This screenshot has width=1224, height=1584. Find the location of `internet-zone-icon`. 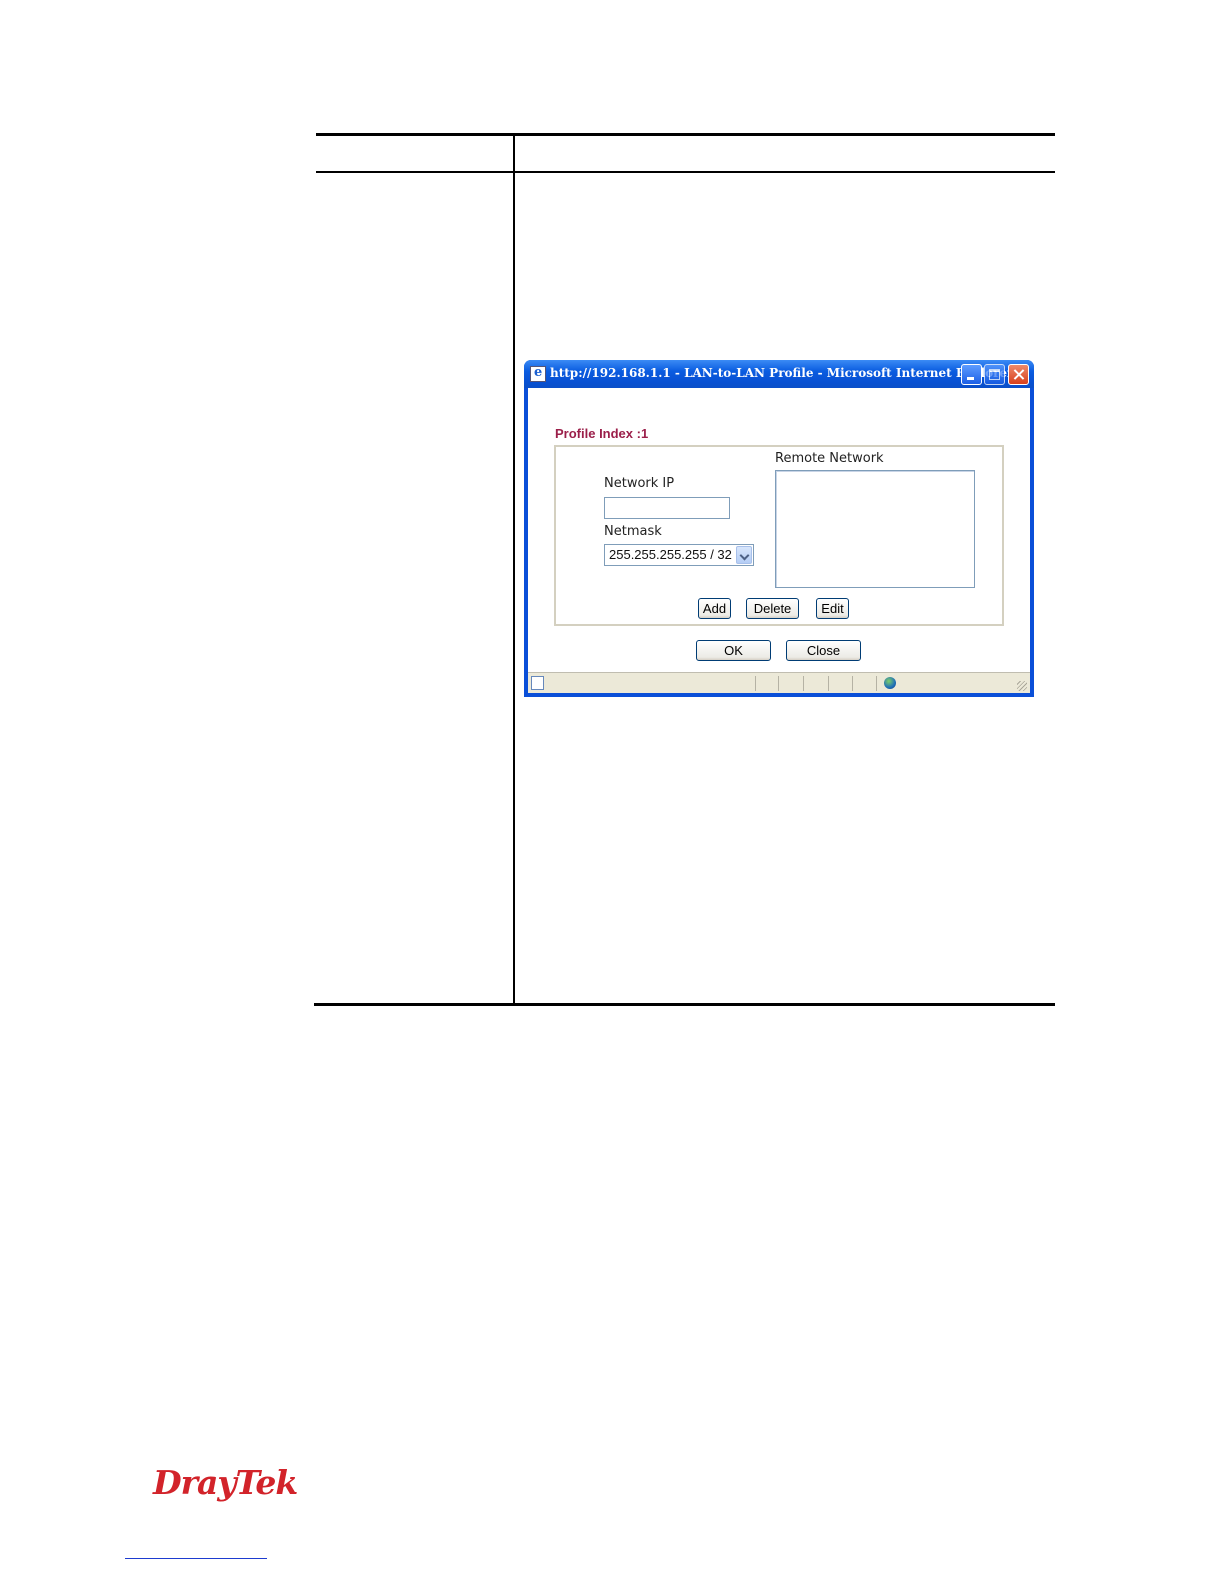

internet-zone-icon is located at coordinates (890, 683).